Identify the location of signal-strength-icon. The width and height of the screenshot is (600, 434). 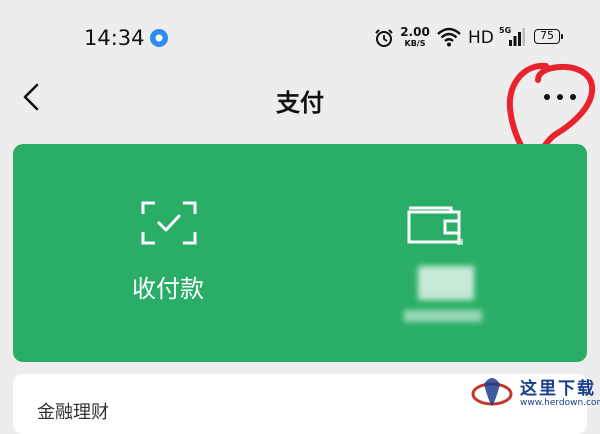
(517, 37).